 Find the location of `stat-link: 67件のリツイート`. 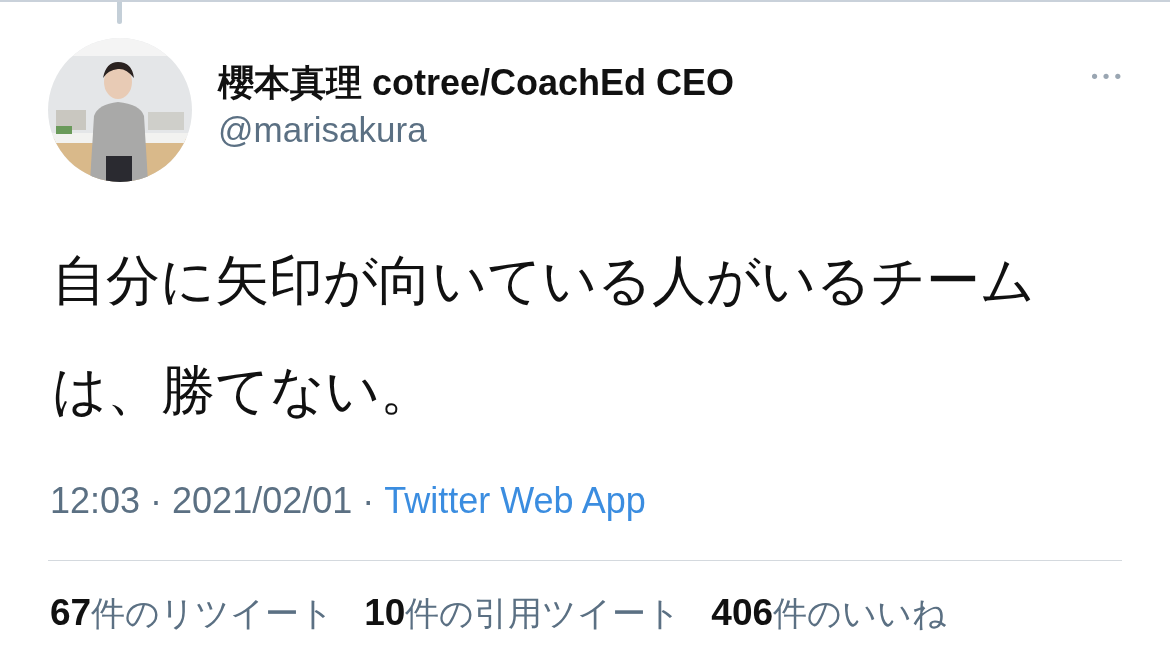

stat-link: 67件のリツイート is located at coordinates (192, 614).